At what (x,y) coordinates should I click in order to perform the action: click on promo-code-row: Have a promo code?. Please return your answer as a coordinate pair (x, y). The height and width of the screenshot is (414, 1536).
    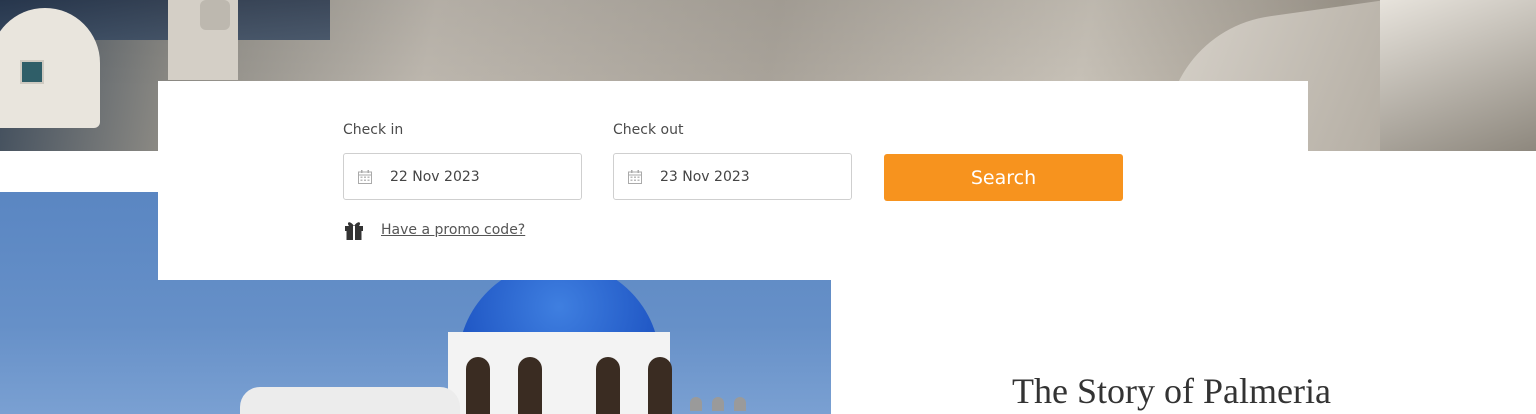
    Looking at the image, I should click on (434, 230).